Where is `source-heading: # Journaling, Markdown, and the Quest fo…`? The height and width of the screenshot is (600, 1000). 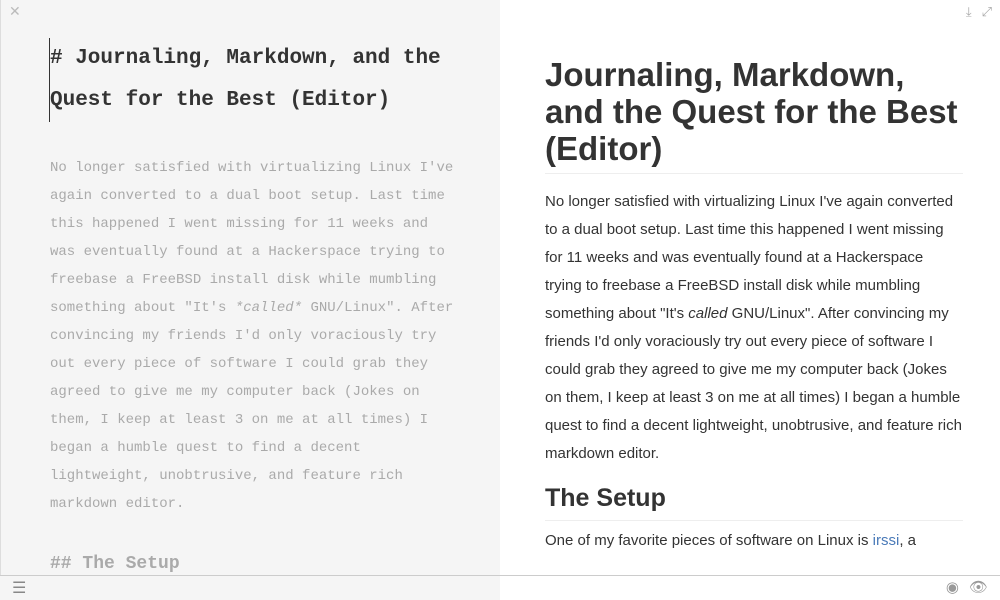
source-heading: # Journaling, Markdown, and the Quest fo… is located at coordinates (254, 80).